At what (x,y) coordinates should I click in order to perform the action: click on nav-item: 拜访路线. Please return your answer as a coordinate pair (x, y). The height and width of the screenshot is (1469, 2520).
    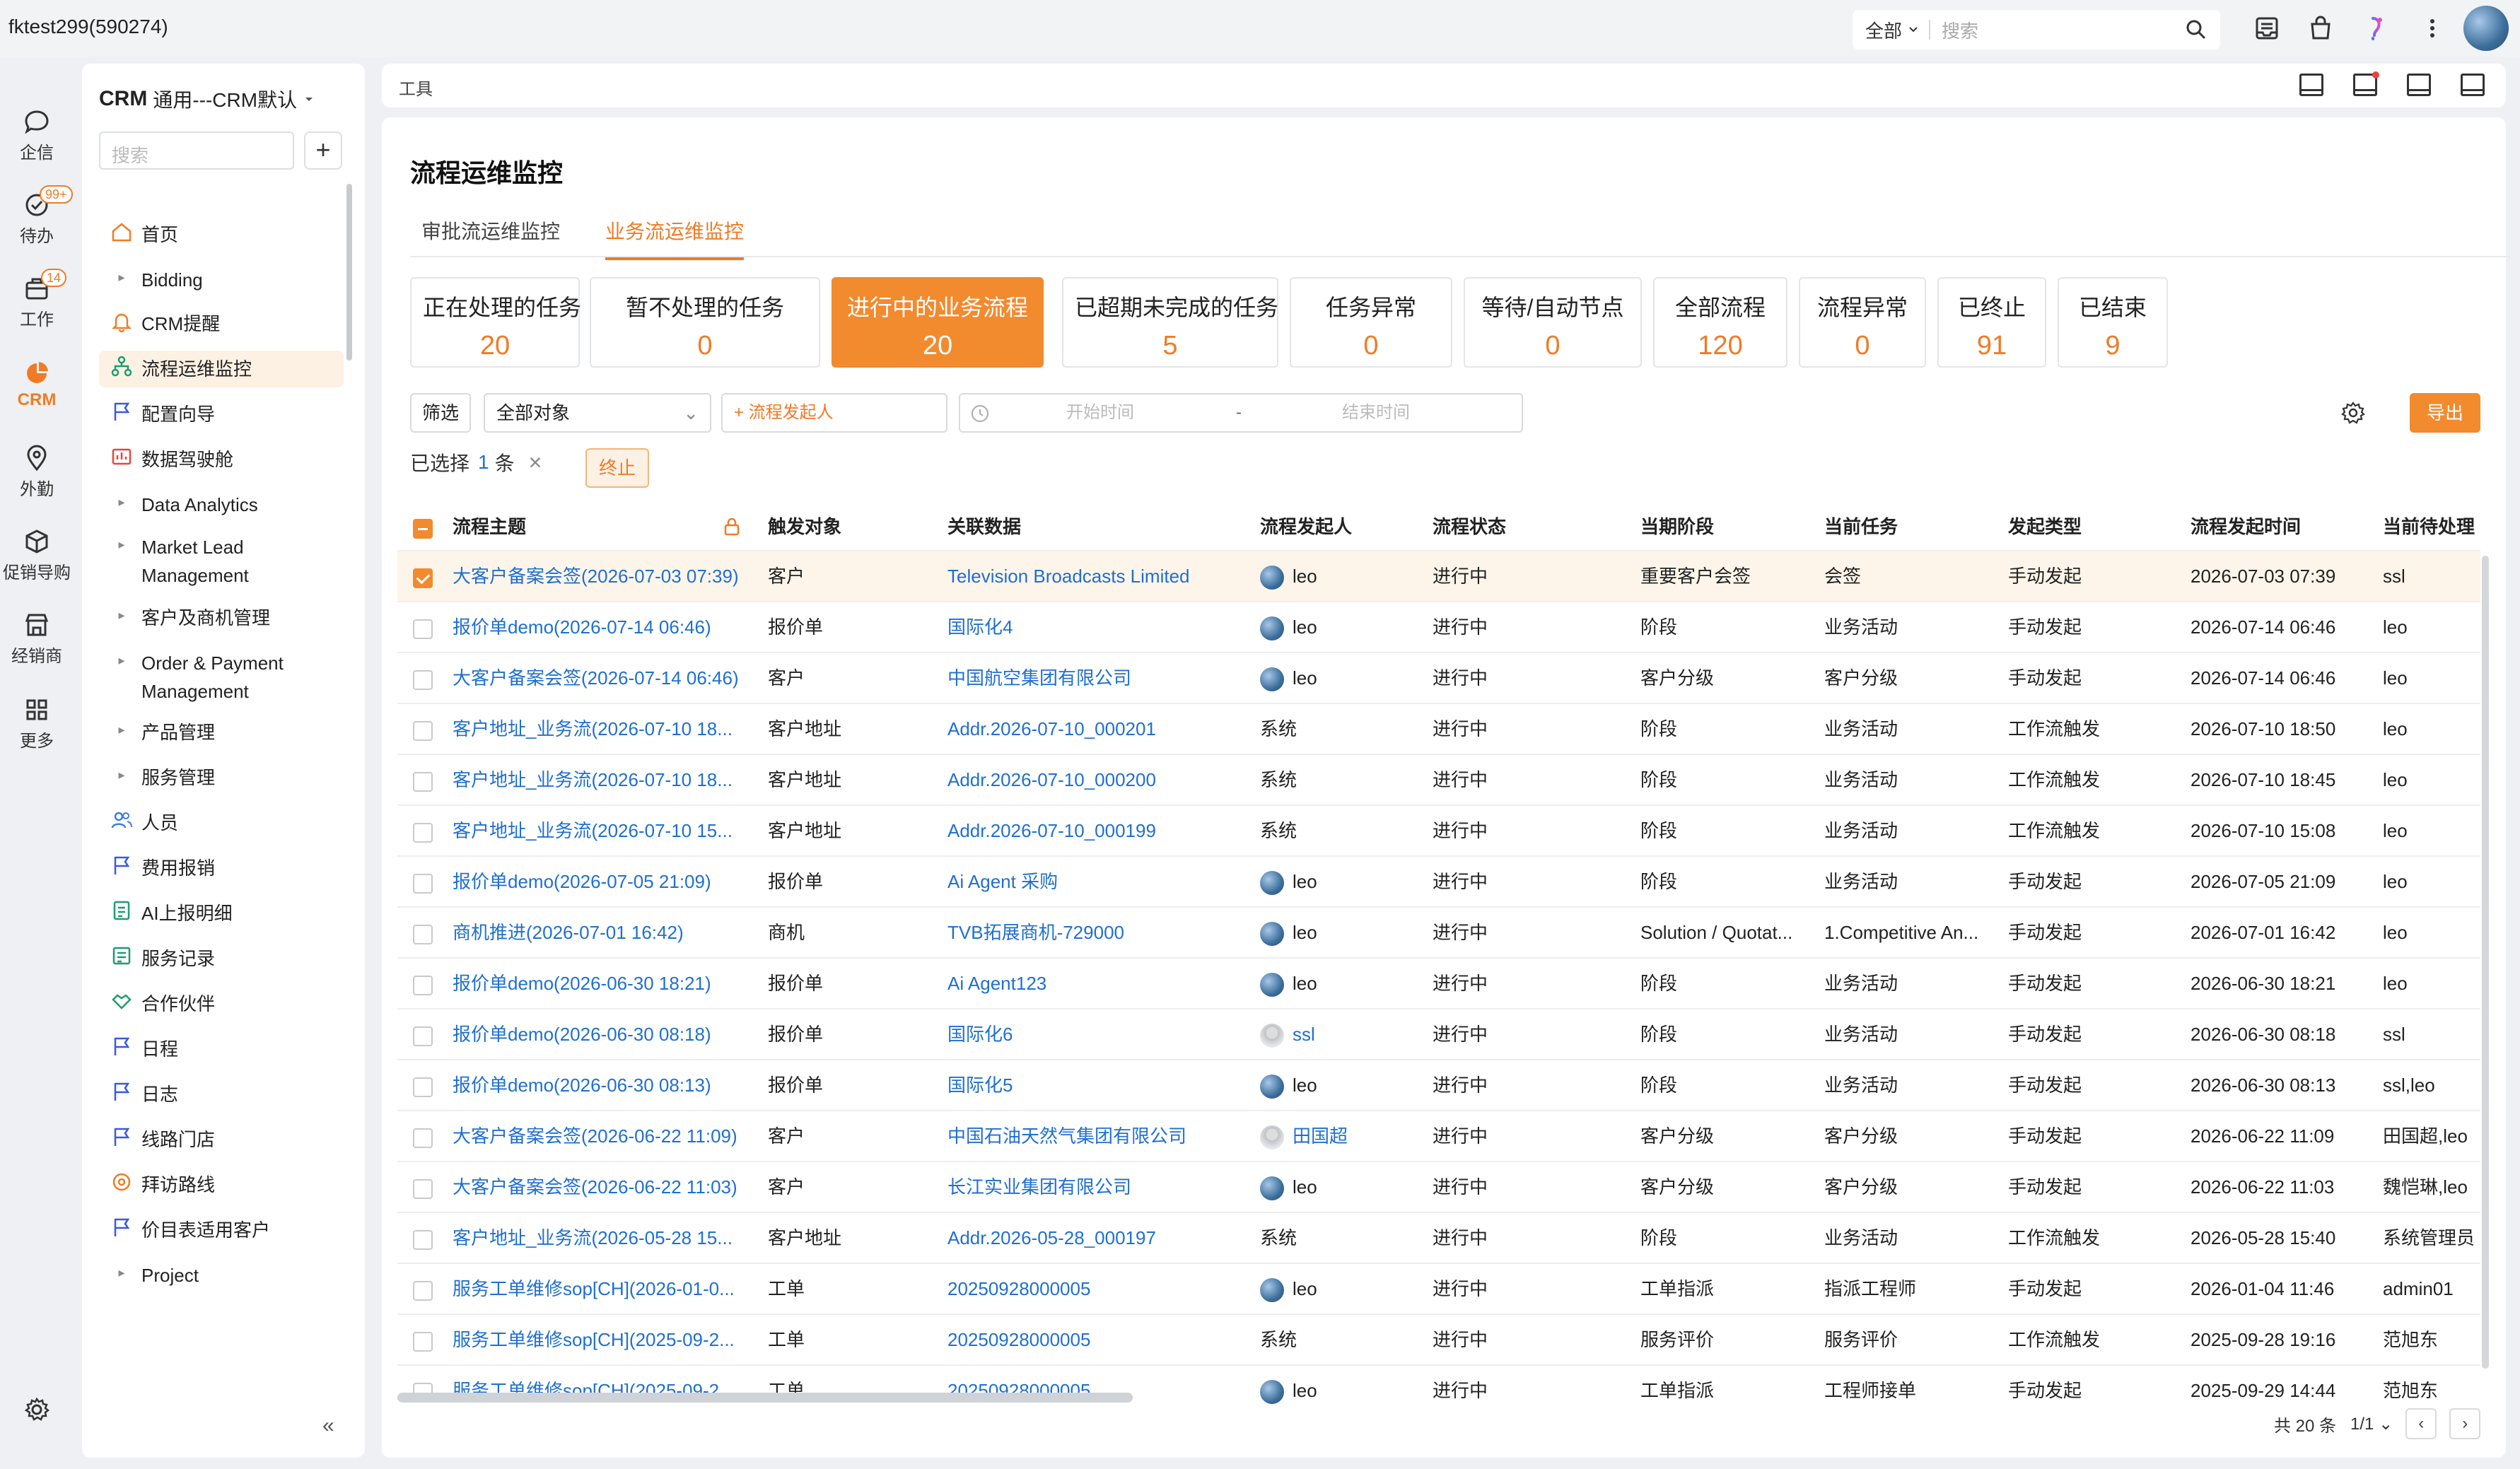
    Looking at the image, I should click on (221, 1184).